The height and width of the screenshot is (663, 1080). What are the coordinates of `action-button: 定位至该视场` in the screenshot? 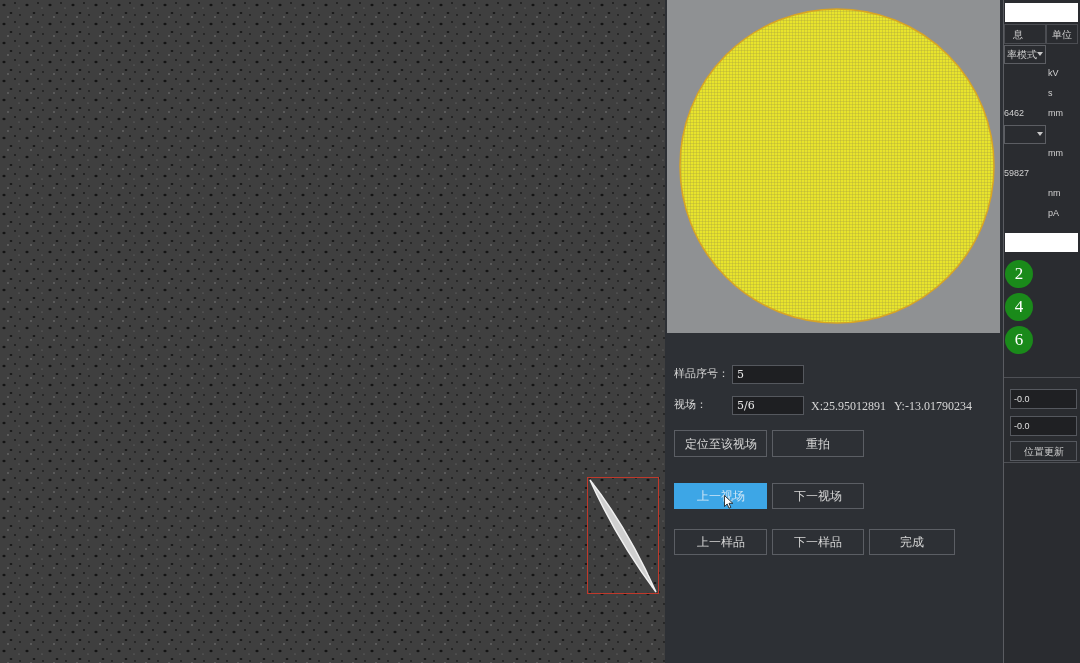 It's located at (720, 443).